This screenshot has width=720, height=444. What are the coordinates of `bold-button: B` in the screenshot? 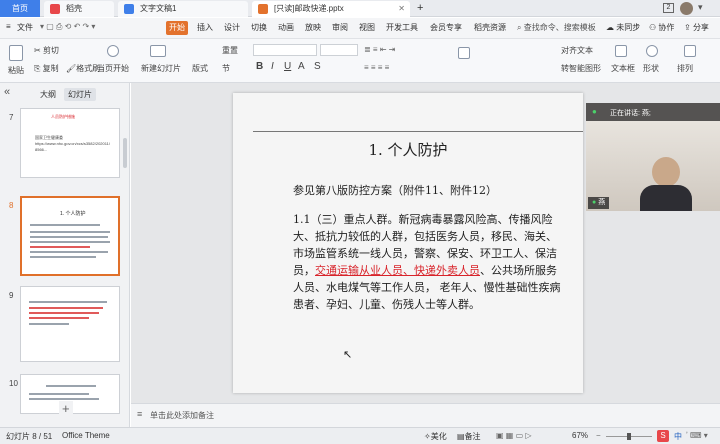 It's located at (259, 66).